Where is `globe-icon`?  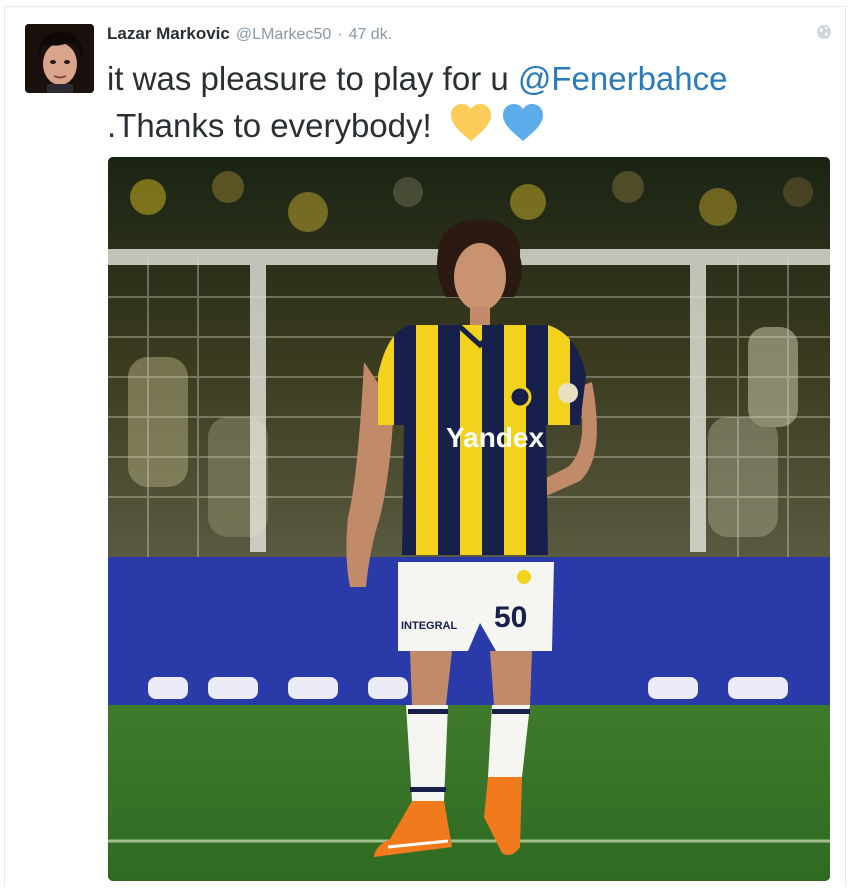
globe-icon is located at coordinates (824, 32).